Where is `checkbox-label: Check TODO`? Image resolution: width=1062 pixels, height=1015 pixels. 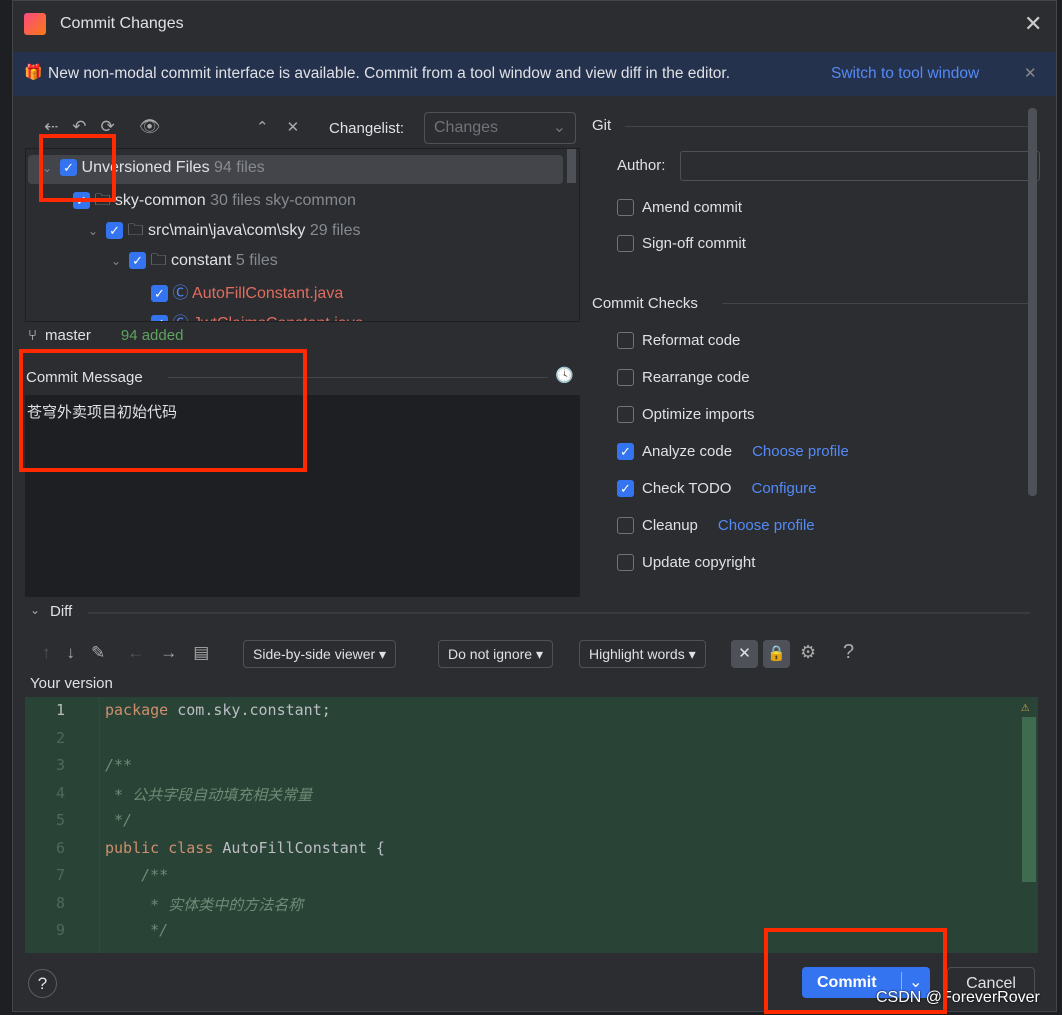
checkbox-label: Check TODO is located at coordinates (687, 488).